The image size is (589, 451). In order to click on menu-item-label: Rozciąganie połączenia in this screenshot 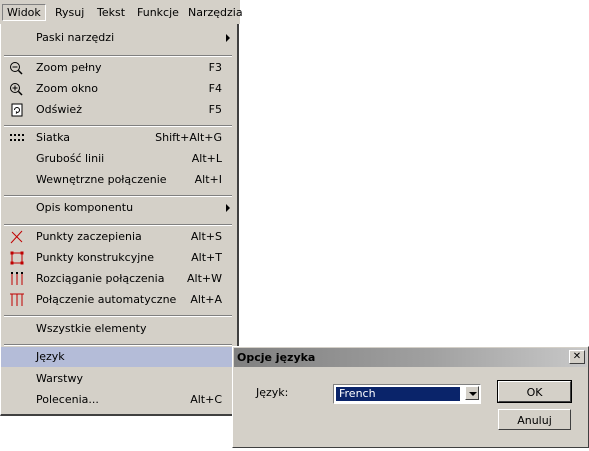, I will do `click(100, 278)`.